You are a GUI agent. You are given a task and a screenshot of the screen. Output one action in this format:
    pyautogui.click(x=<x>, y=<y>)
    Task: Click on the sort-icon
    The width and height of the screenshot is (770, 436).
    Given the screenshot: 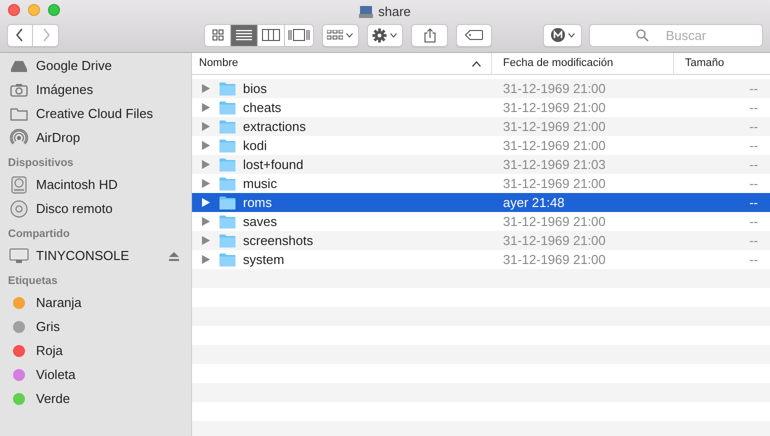 What is the action you would take?
    pyautogui.click(x=476, y=63)
    